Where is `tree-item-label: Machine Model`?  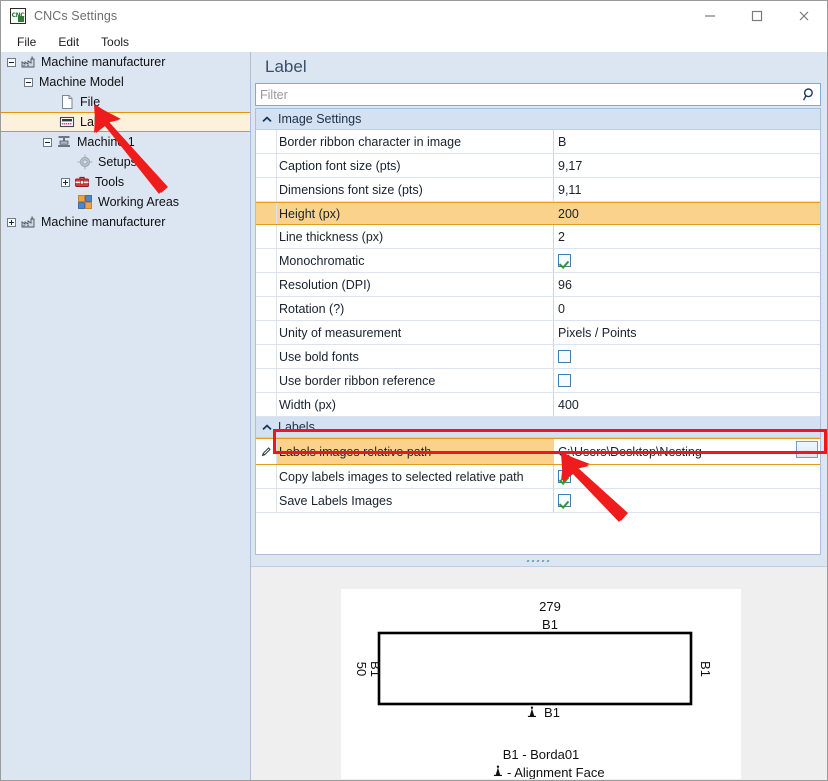
tree-item-label: Machine Model is located at coordinates (81, 82).